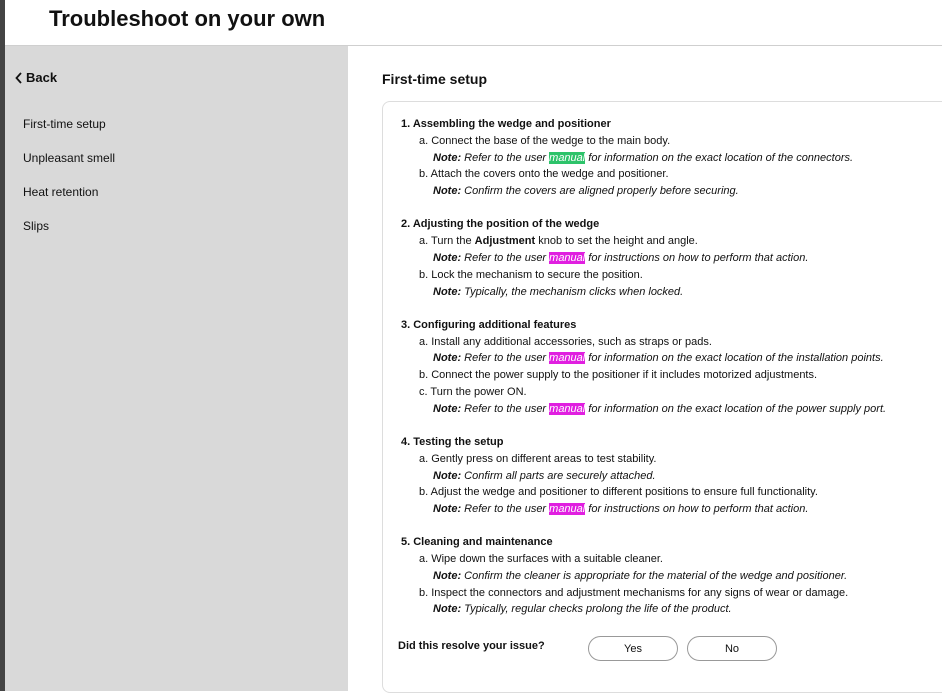  I want to click on chevron-left-icon, so click(18, 77).